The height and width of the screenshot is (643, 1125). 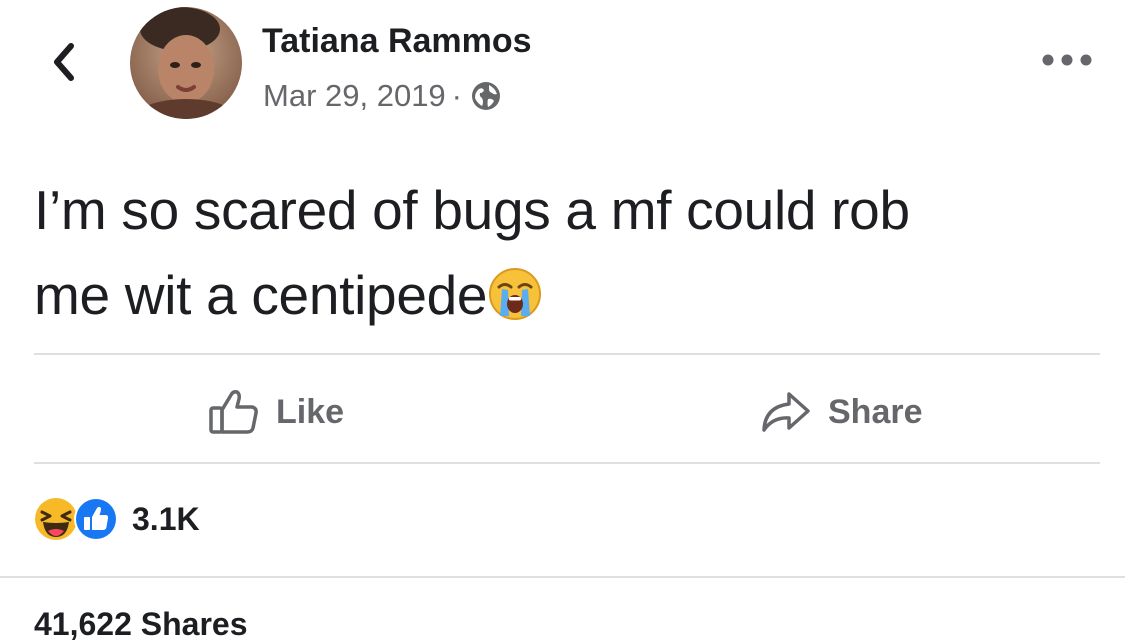 I want to click on share-button: Share, so click(x=841, y=412).